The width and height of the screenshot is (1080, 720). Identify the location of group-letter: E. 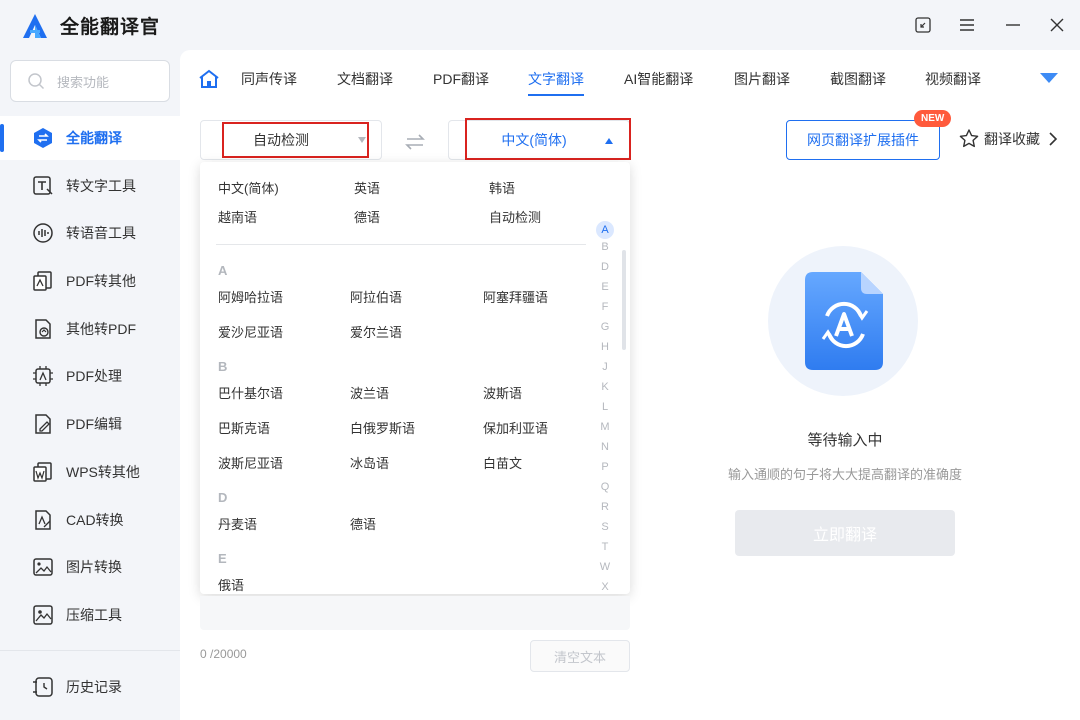
(222, 558).